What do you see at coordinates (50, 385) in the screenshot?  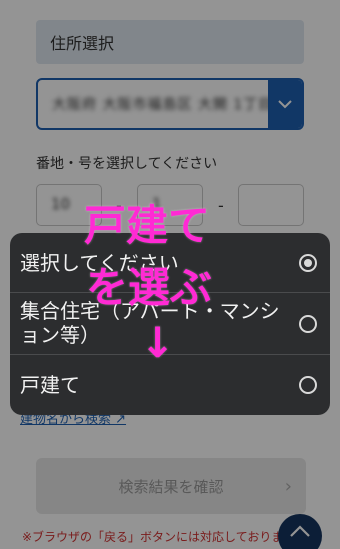 I see `picker-option-label: 戸建て` at bounding box center [50, 385].